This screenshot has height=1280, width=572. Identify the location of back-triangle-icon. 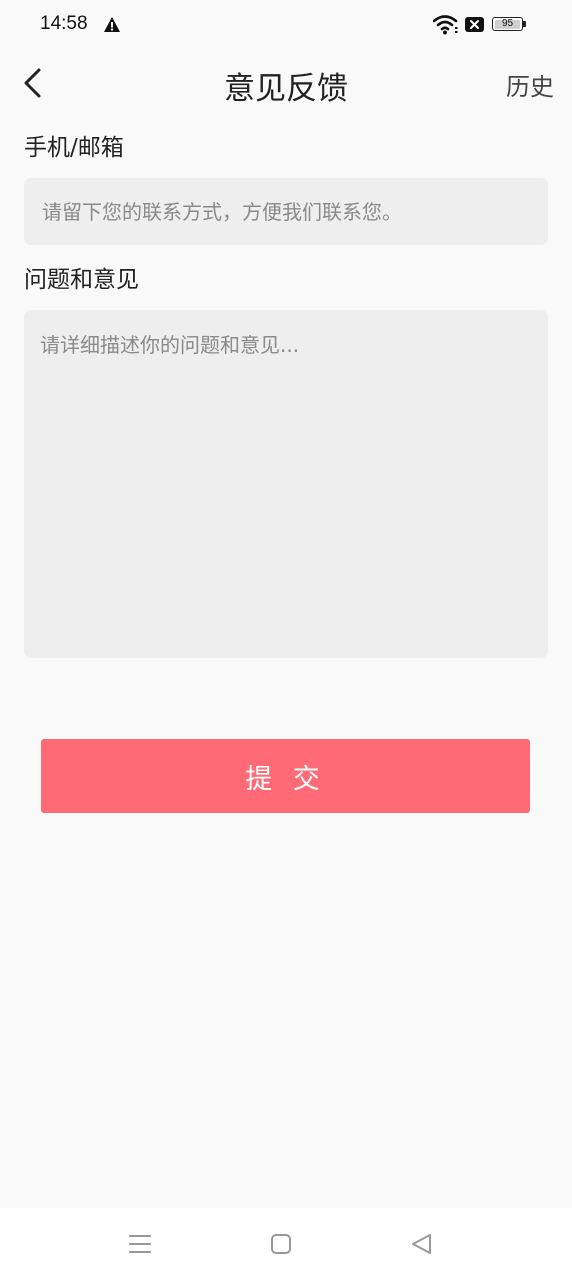
(421, 1244).